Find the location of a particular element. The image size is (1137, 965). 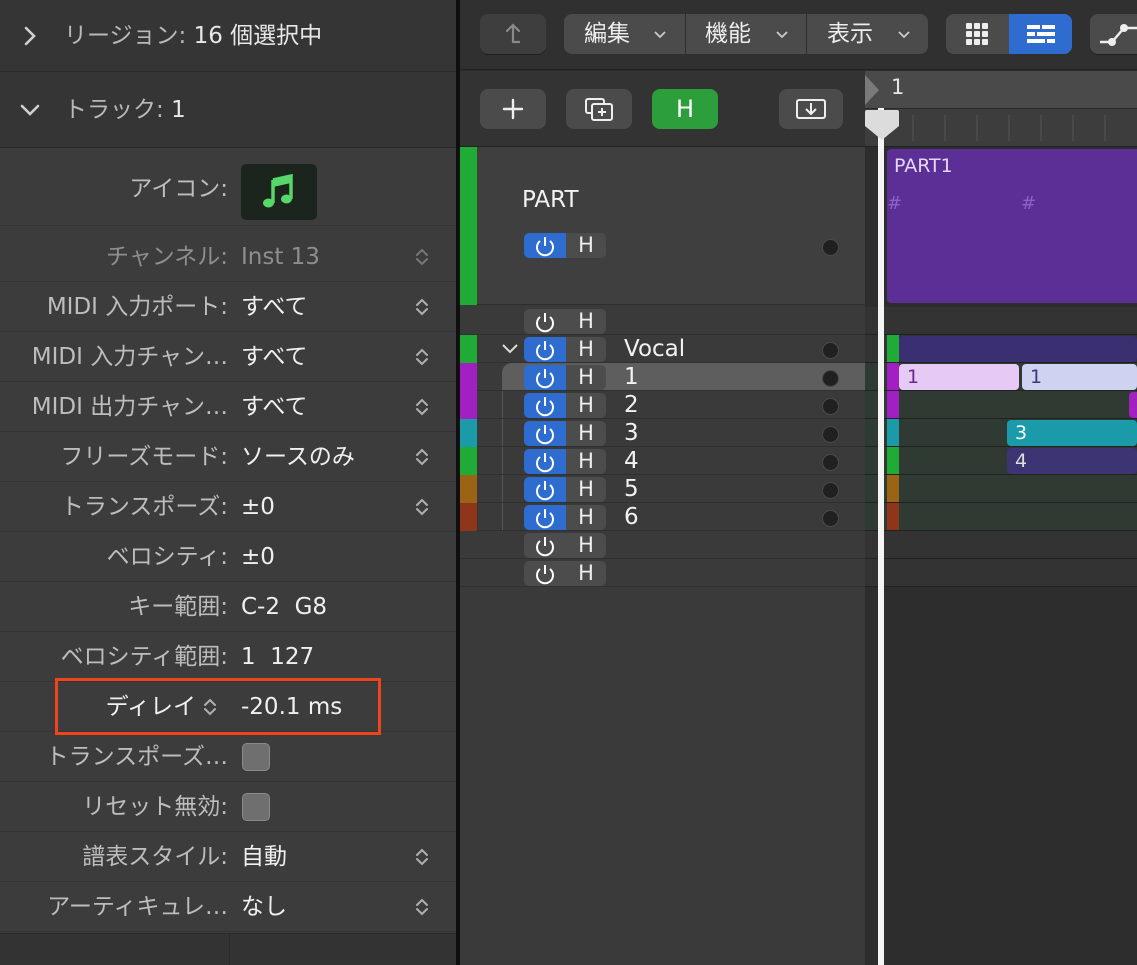

param-value: すべて is located at coordinates (274, 357).